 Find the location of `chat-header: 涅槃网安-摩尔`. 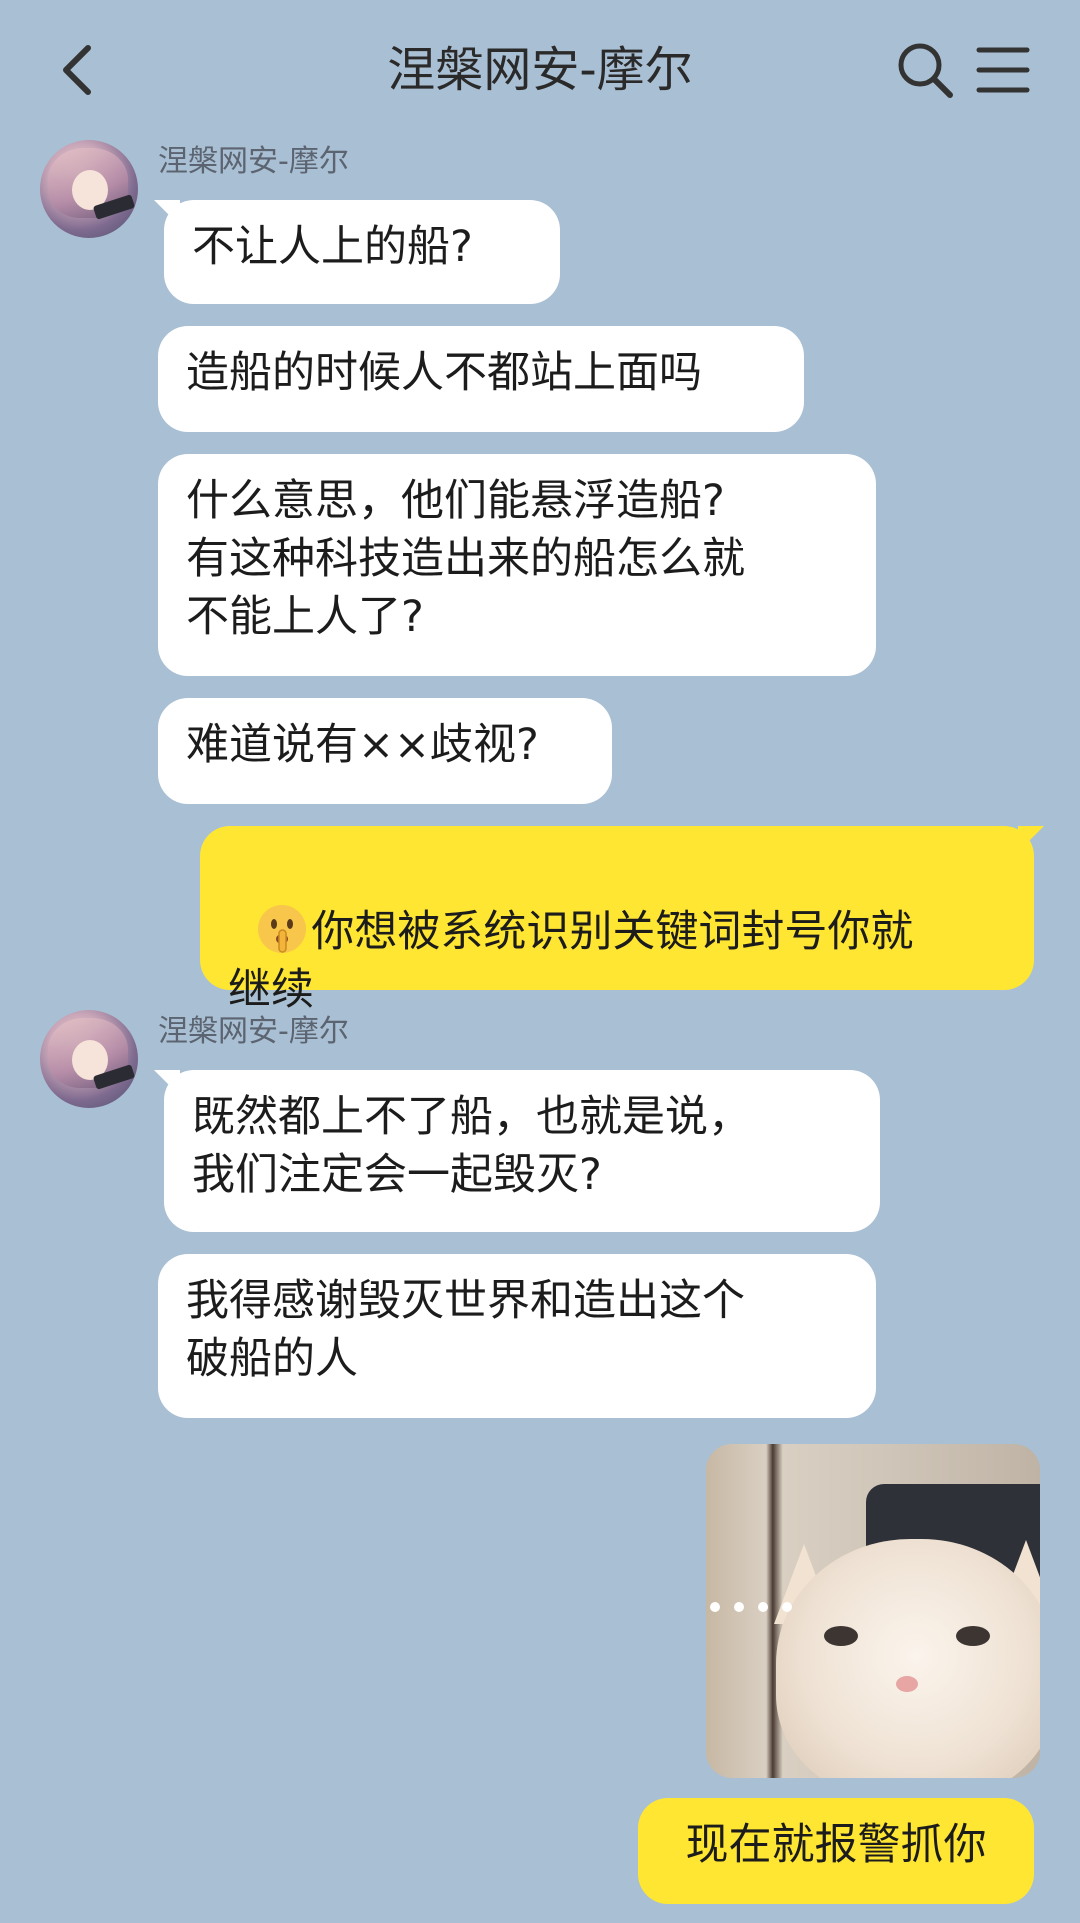

chat-header: 涅槃网安-摩尔 is located at coordinates (540, 70).